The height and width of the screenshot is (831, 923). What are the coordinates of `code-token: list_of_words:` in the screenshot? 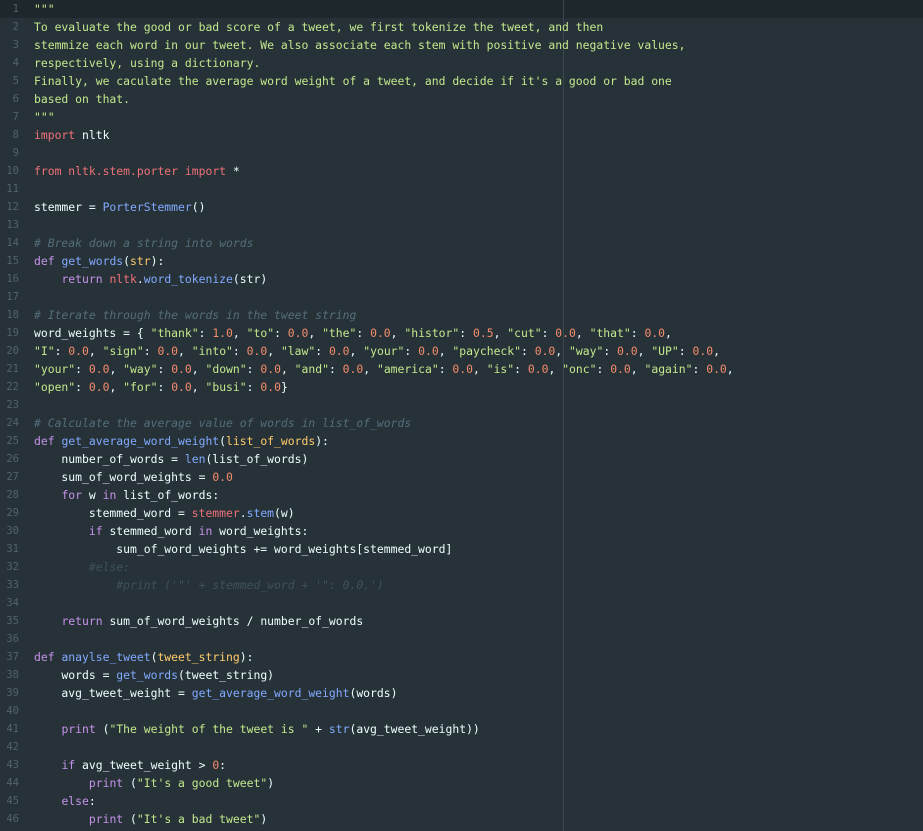 It's located at (168, 495).